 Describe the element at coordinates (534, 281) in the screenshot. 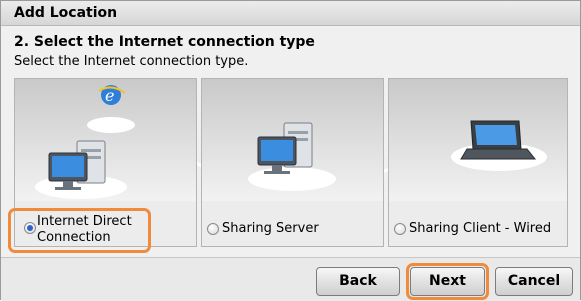

I see `cancel-button: Cancel` at that location.